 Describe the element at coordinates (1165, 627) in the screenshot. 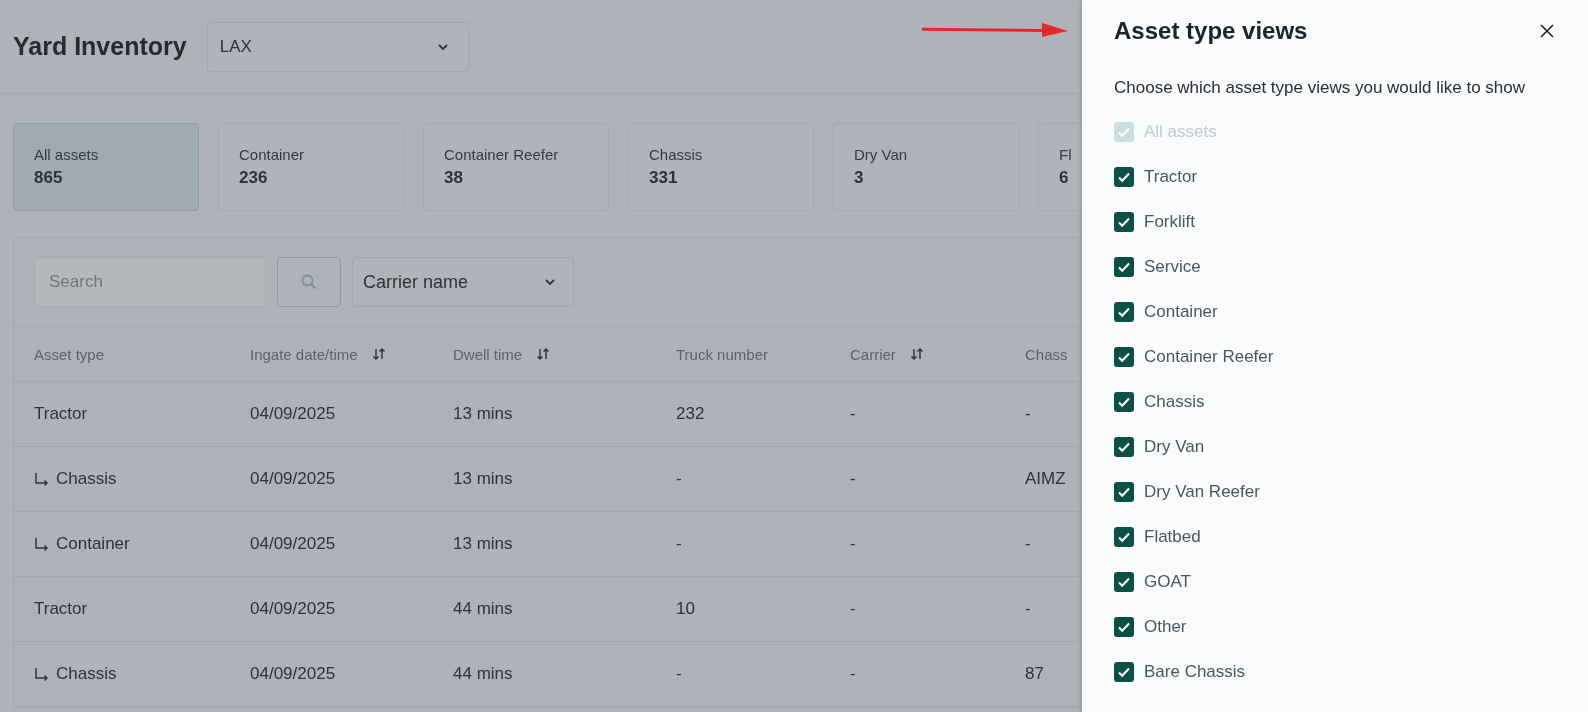

I see `option-label: Other` at that location.